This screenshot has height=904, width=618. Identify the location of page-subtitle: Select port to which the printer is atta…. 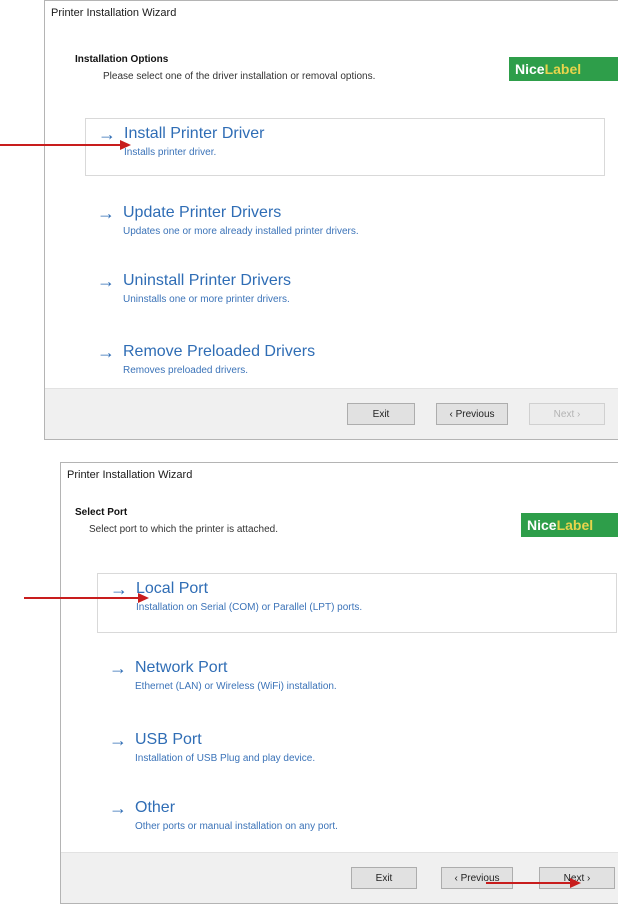
(183, 529).